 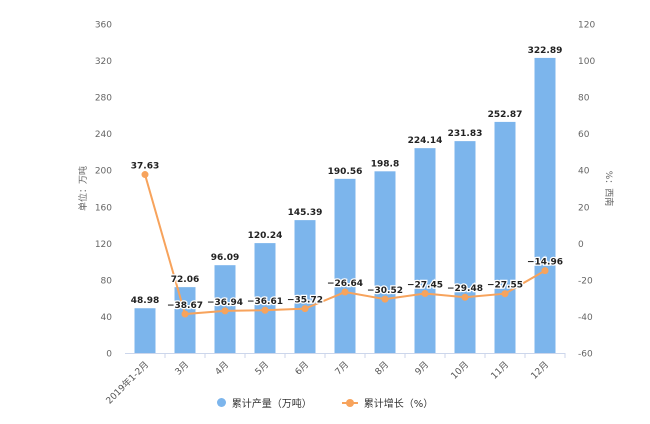 I want to click on y-tick-label-left: 80, so click(x=107, y=281).